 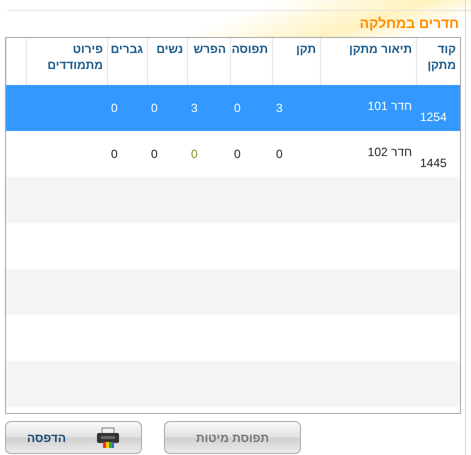 I want to click on table-cell-text: 1445, so click(x=433, y=163).